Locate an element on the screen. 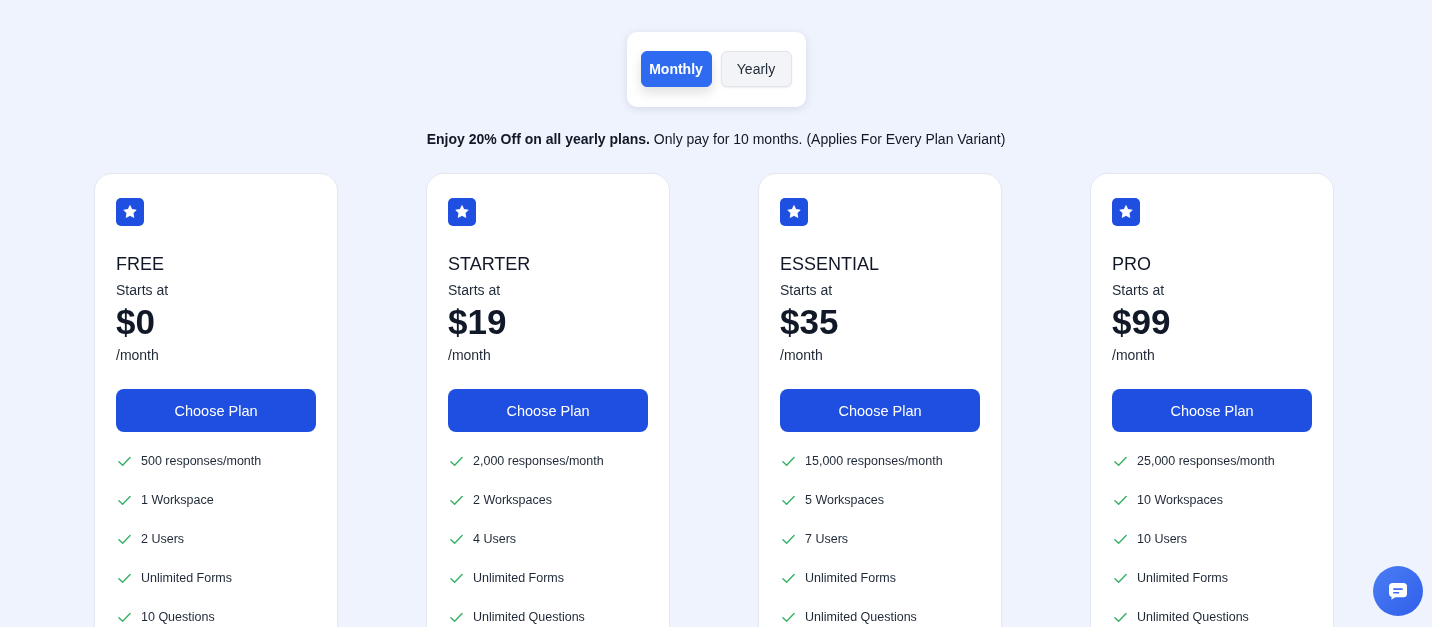  feature-text: 25,000 responses/month is located at coordinates (1206, 461).